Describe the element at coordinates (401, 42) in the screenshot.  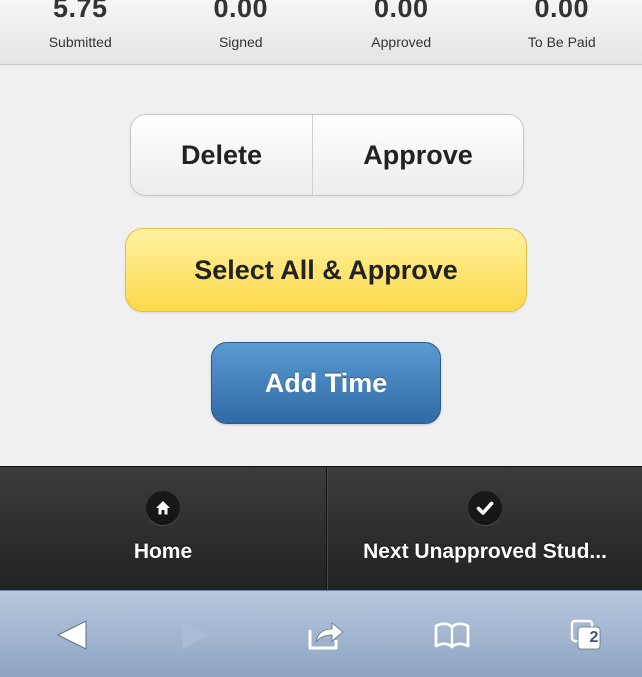
I see `stat-label: Approved` at that location.